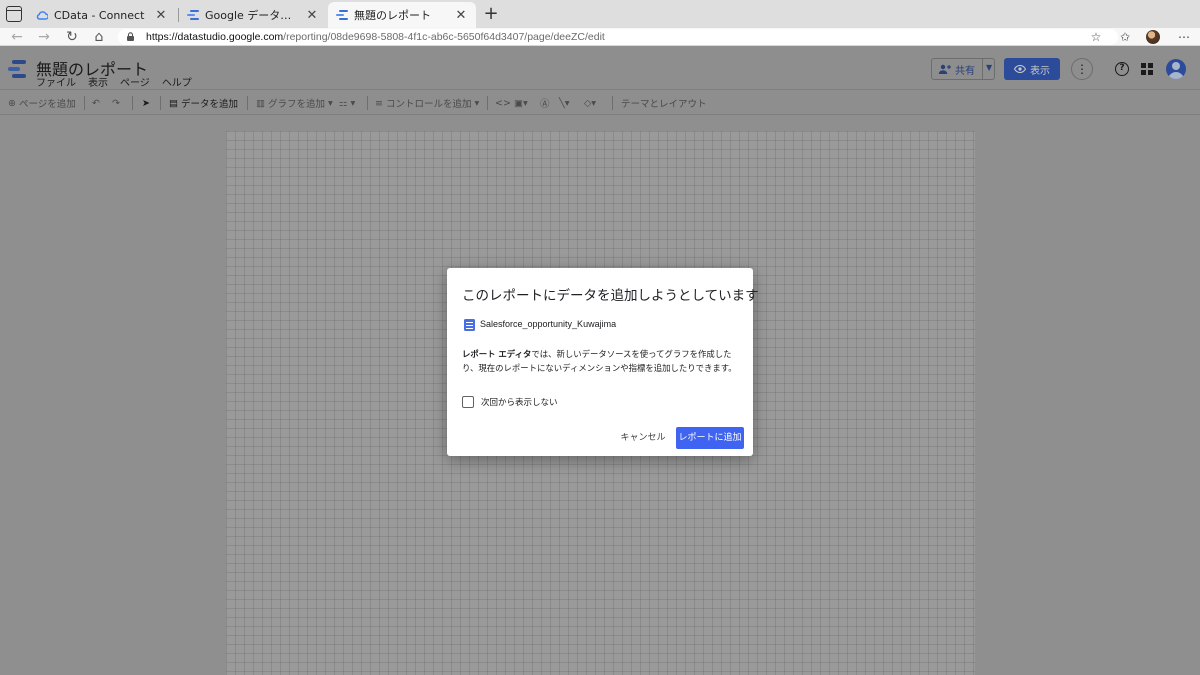 Image resolution: width=1200 pixels, height=675 pixels. Describe the element at coordinates (209, 104) in the screenshot. I see `add-data-label: データを追加` at that location.